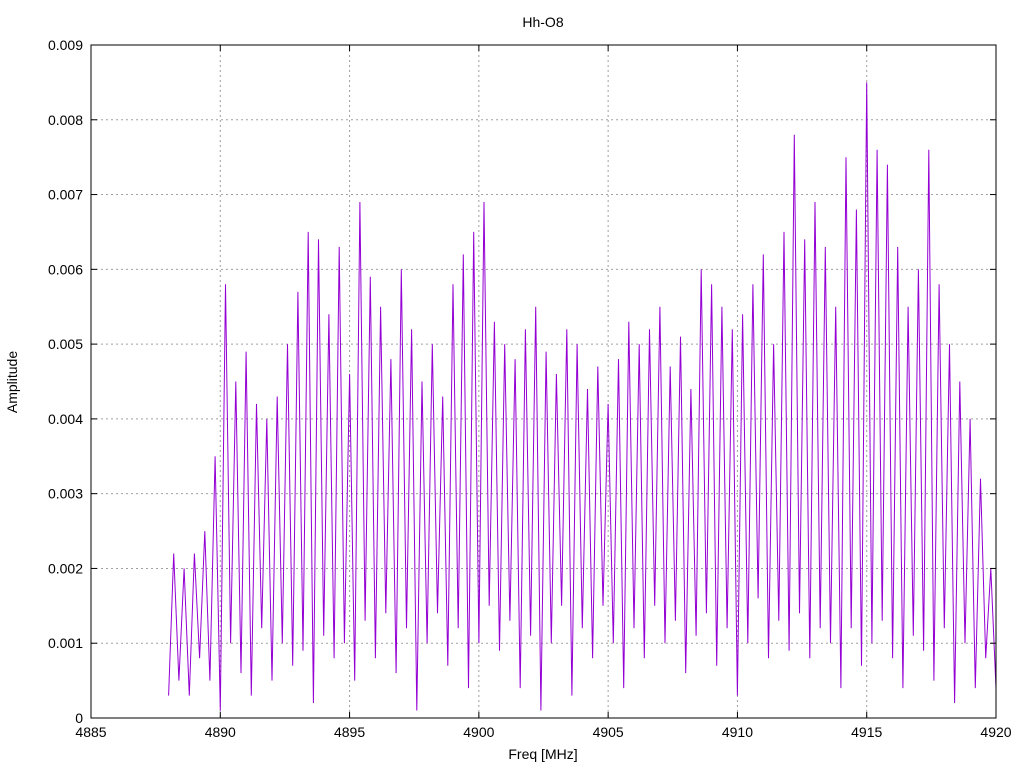 The width and height of the screenshot is (1024, 768). I want to click on x-tick-label: 4895, so click(349, 732).